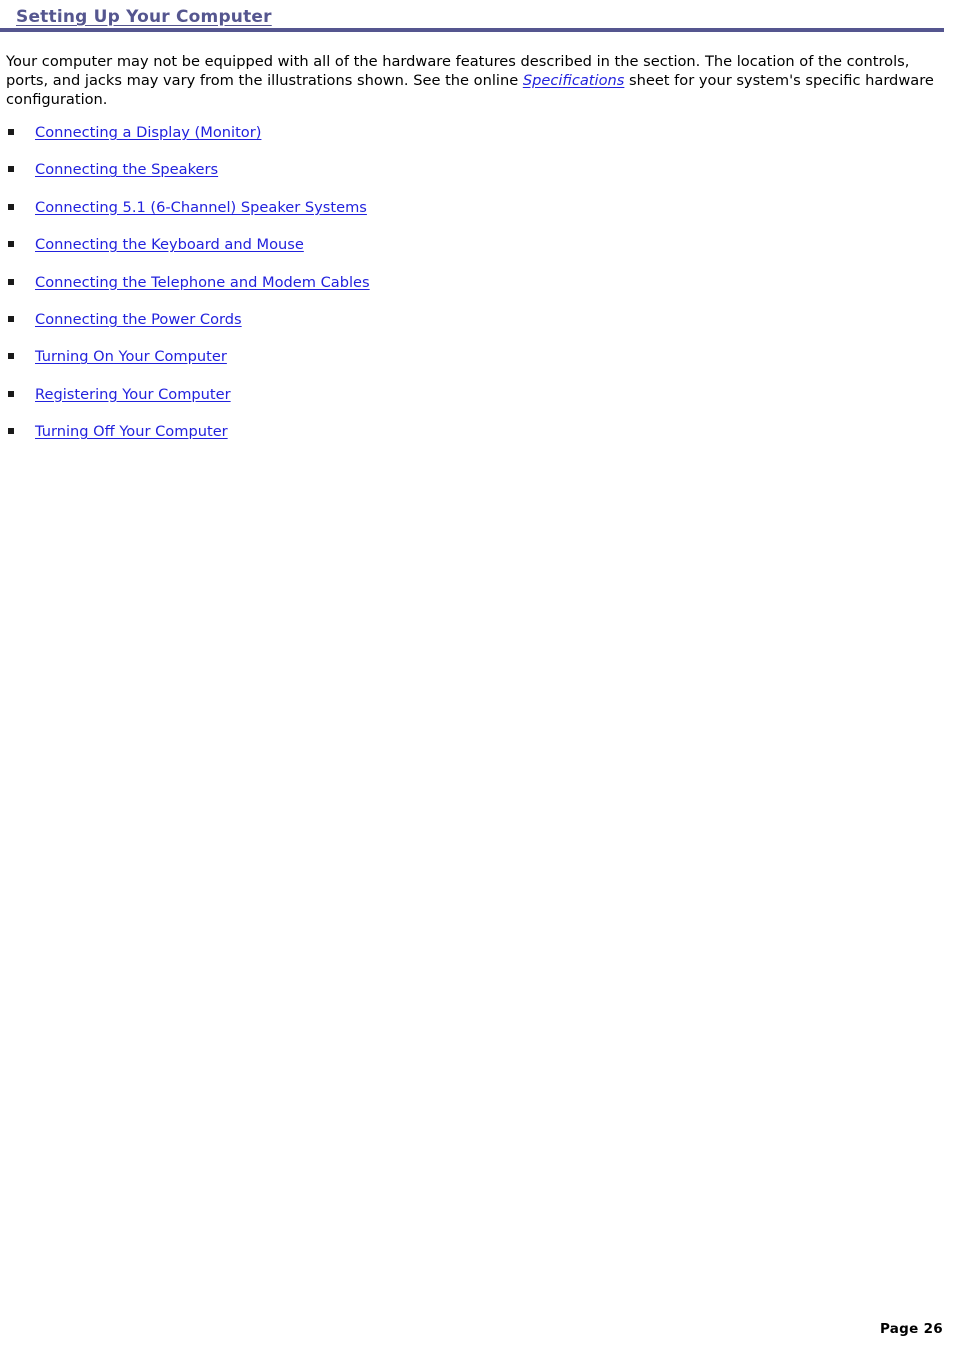  What do you see at coordinates (574, 80) in the screenshot?
I see `specifications-link: Specifications` at bounding box center [574, 80].